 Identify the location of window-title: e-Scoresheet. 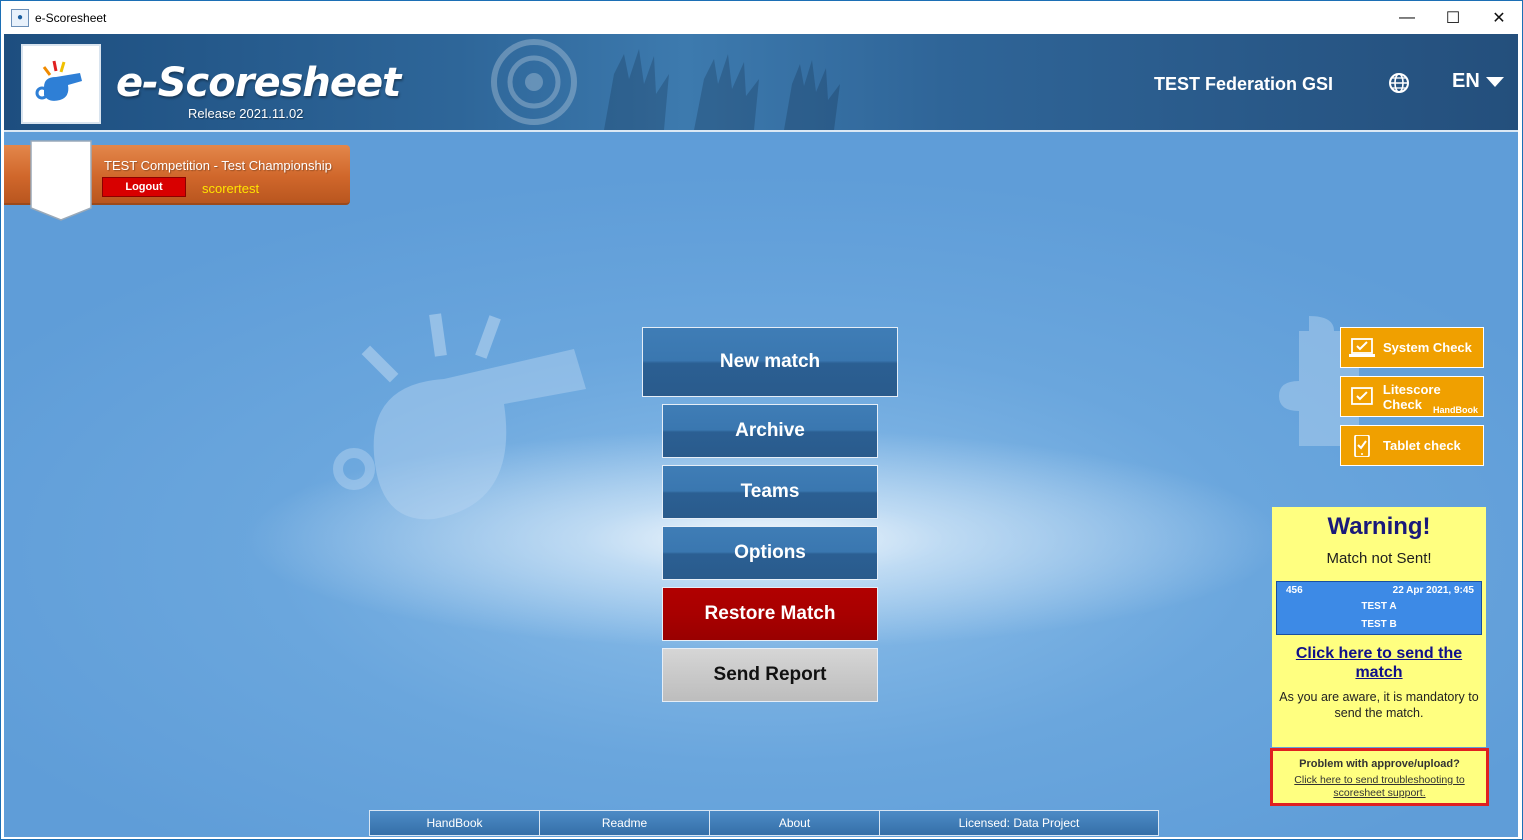
(71, 17).